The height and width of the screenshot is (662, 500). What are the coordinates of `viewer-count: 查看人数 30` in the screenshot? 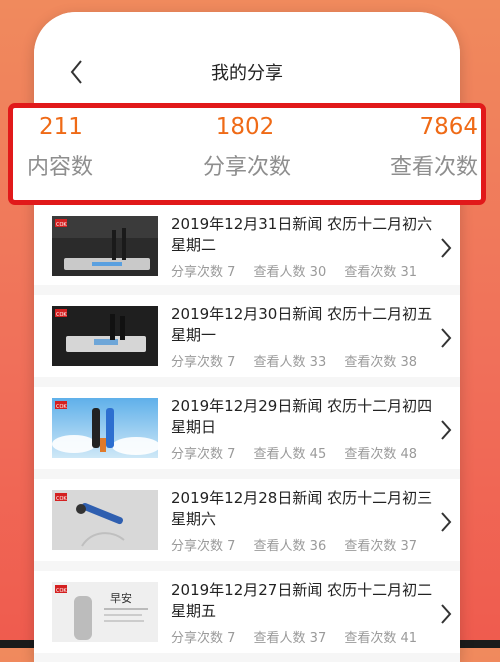 It's located at (290, 272).